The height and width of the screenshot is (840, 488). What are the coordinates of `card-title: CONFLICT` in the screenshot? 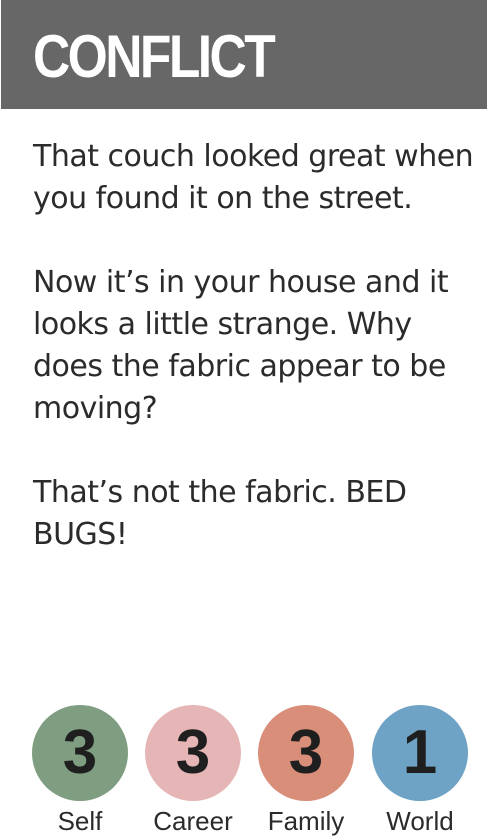 It's located at (154, 56).